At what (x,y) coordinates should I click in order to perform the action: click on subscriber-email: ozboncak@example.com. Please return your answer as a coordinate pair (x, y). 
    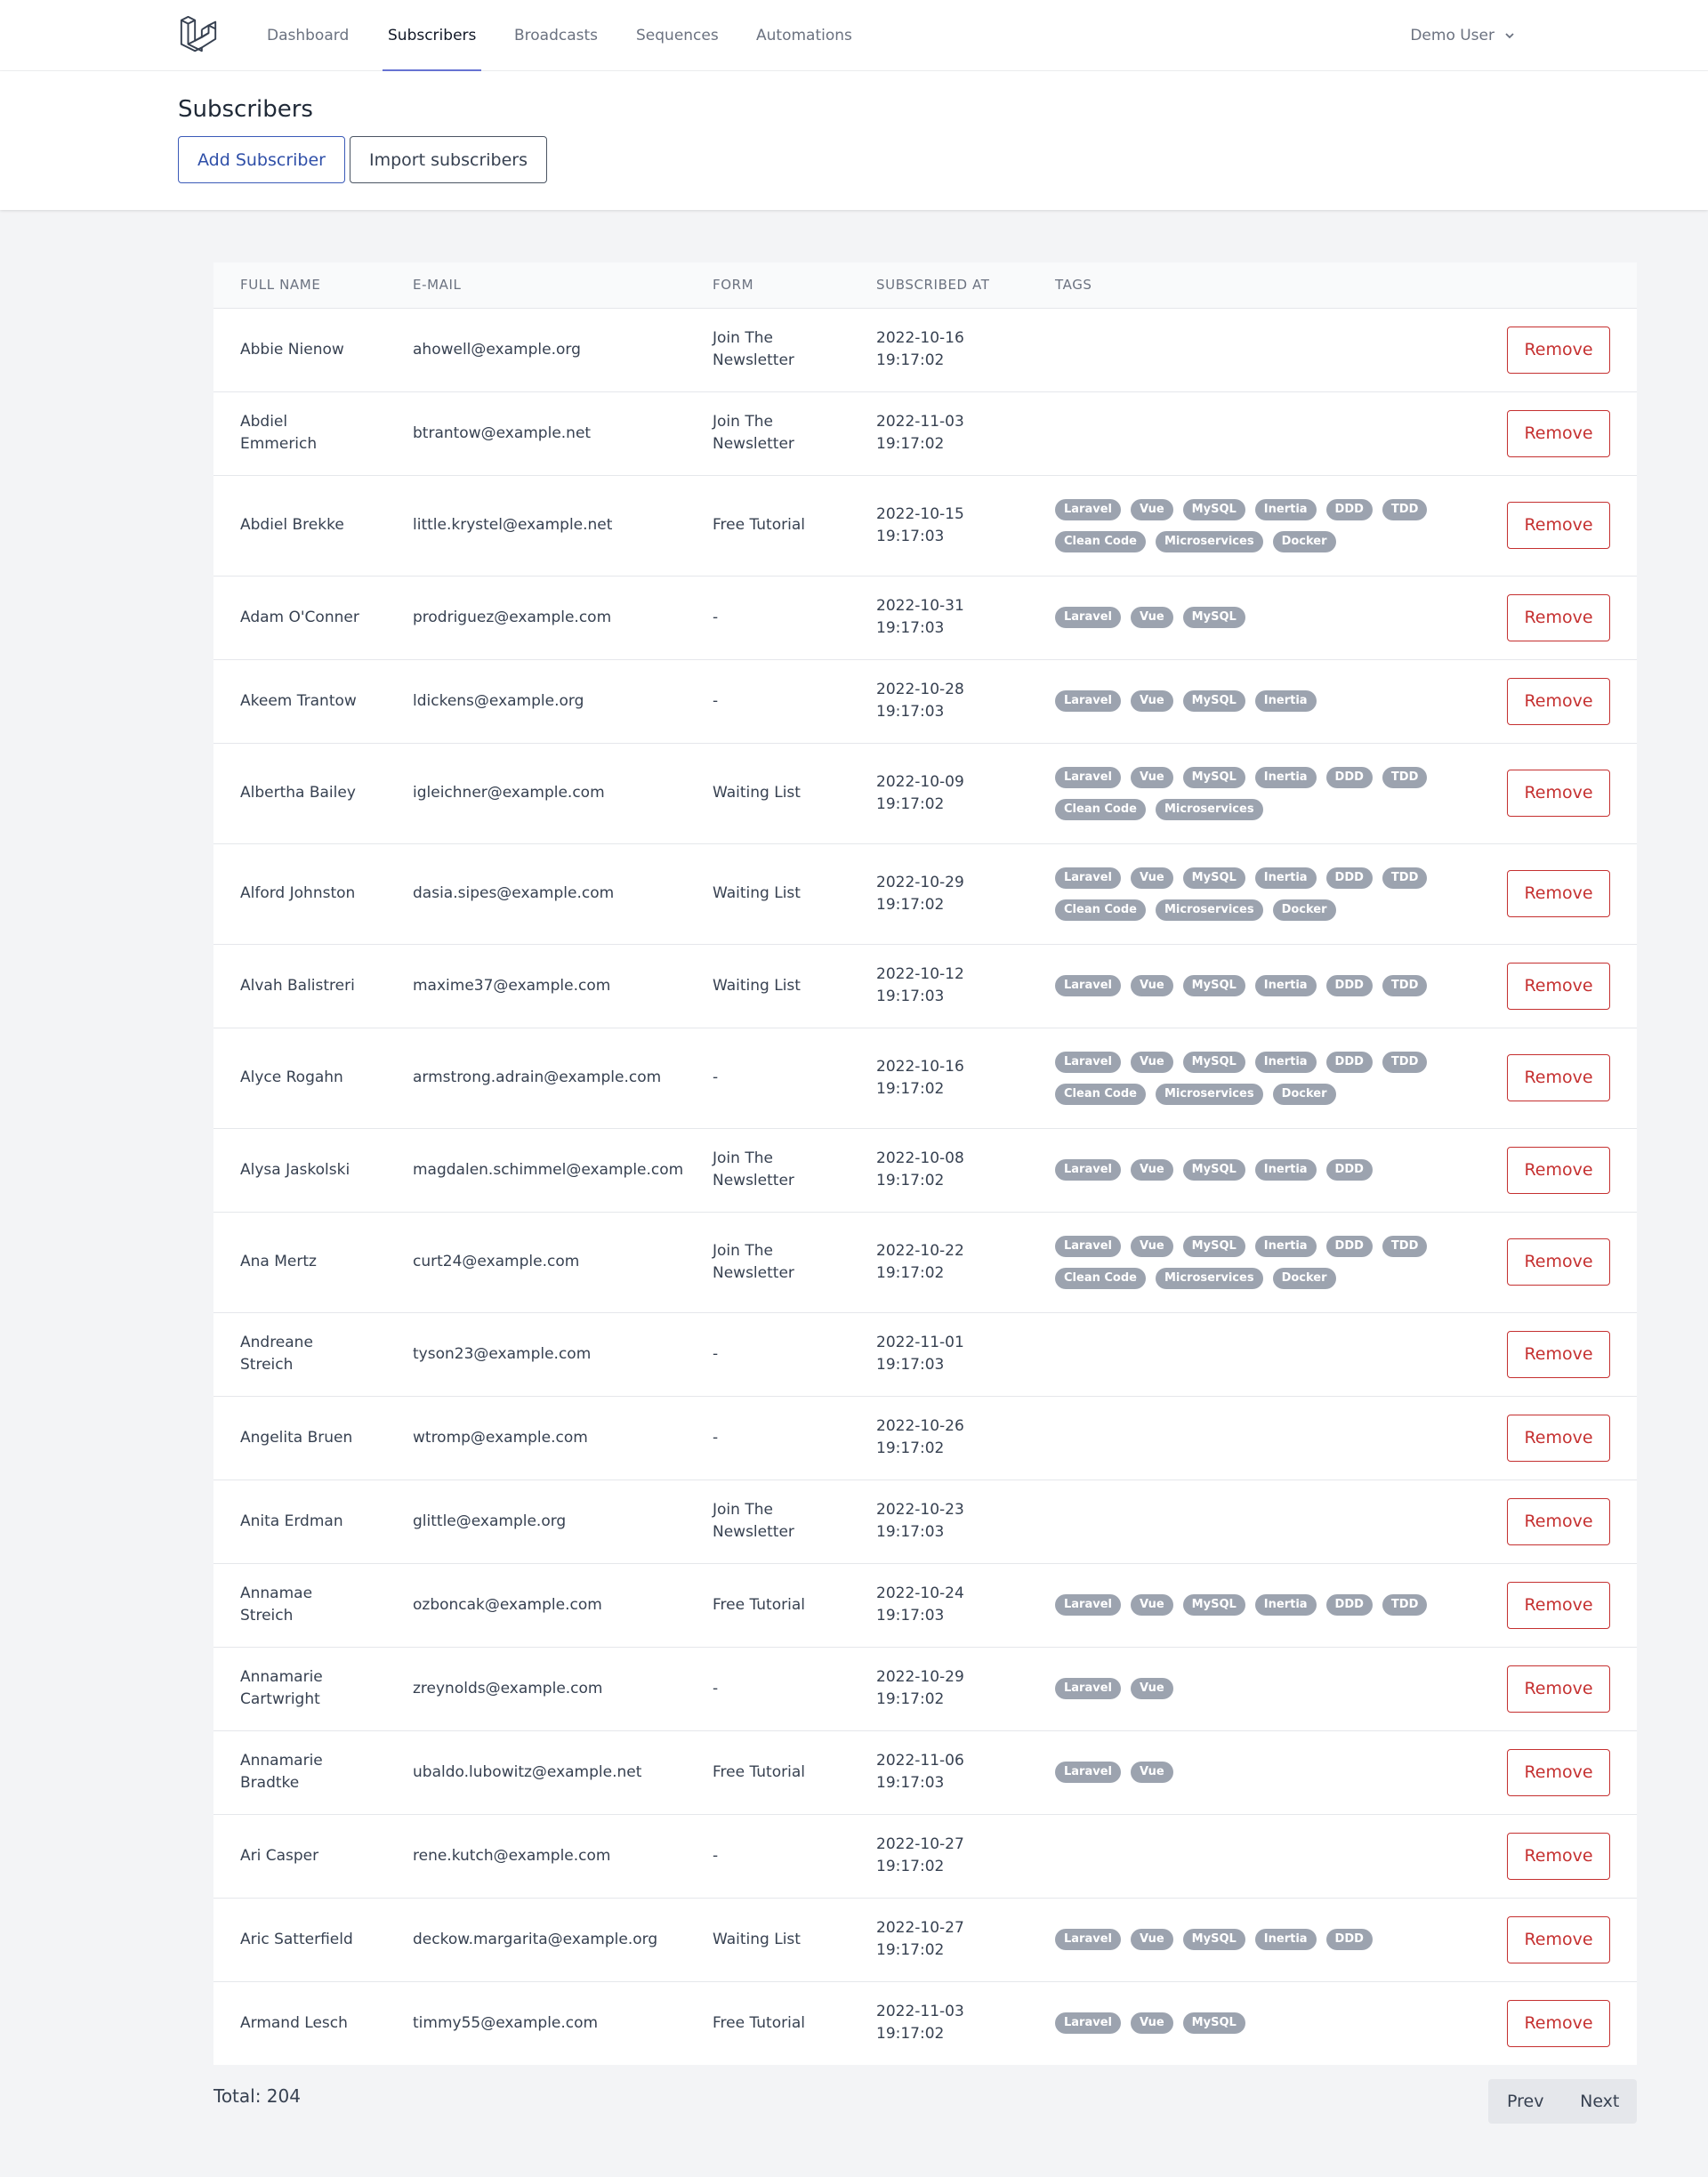
    Looking at the image, I should click on (507, 1605).